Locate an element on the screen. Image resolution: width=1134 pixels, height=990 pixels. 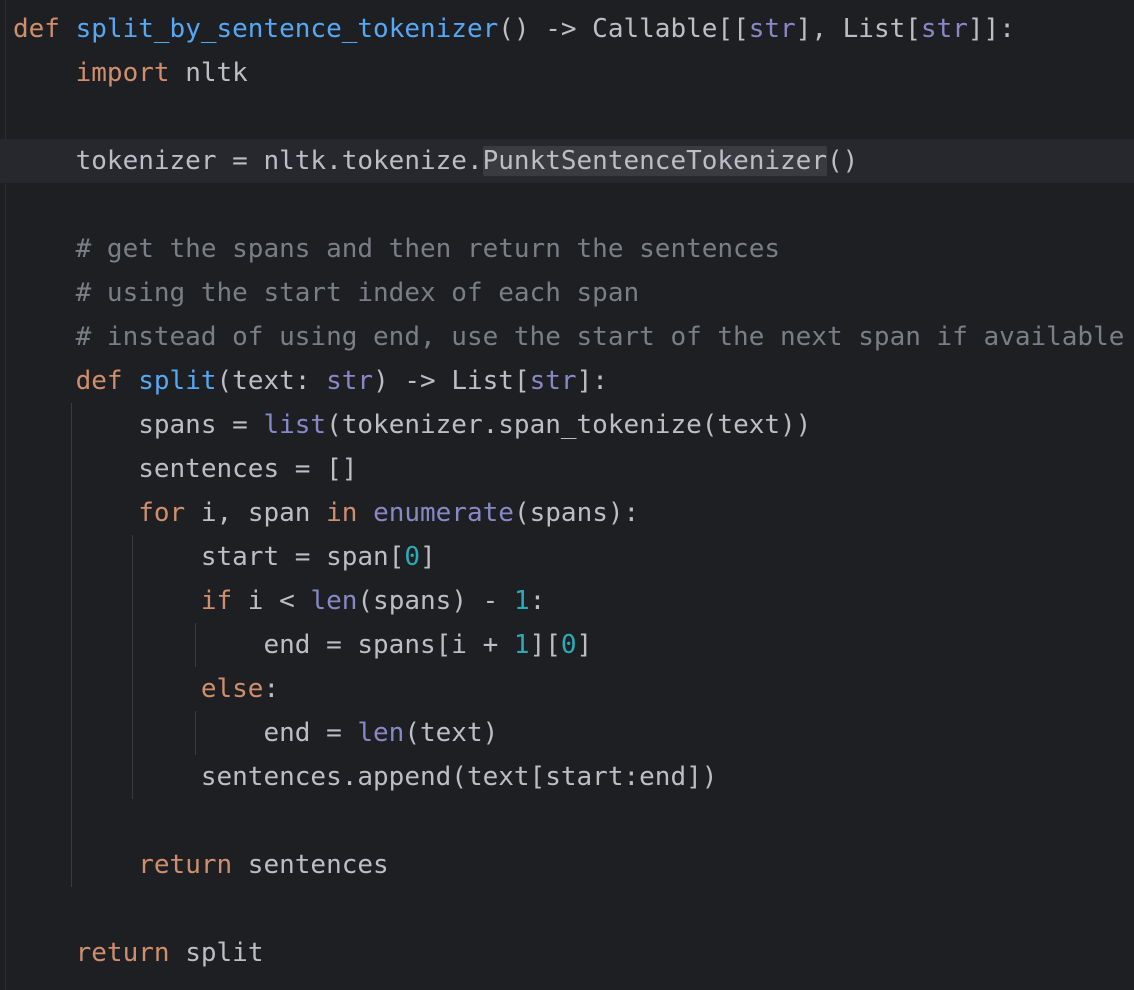
code-token: nltk is located at coordinates (208, 73).